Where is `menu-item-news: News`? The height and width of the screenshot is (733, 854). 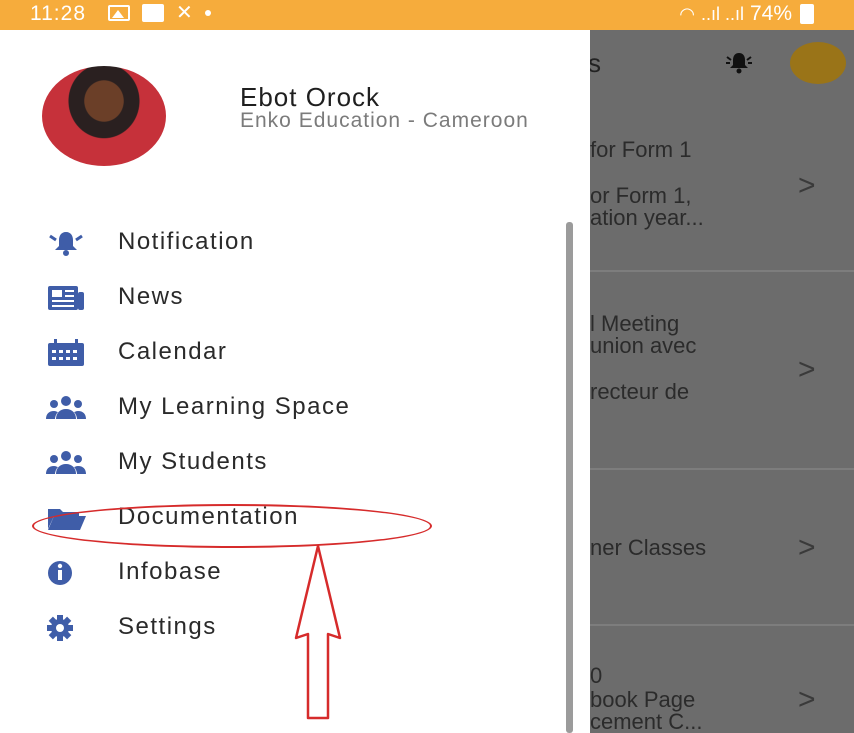 menu-item-news: News is located at coordinates (280, 298).